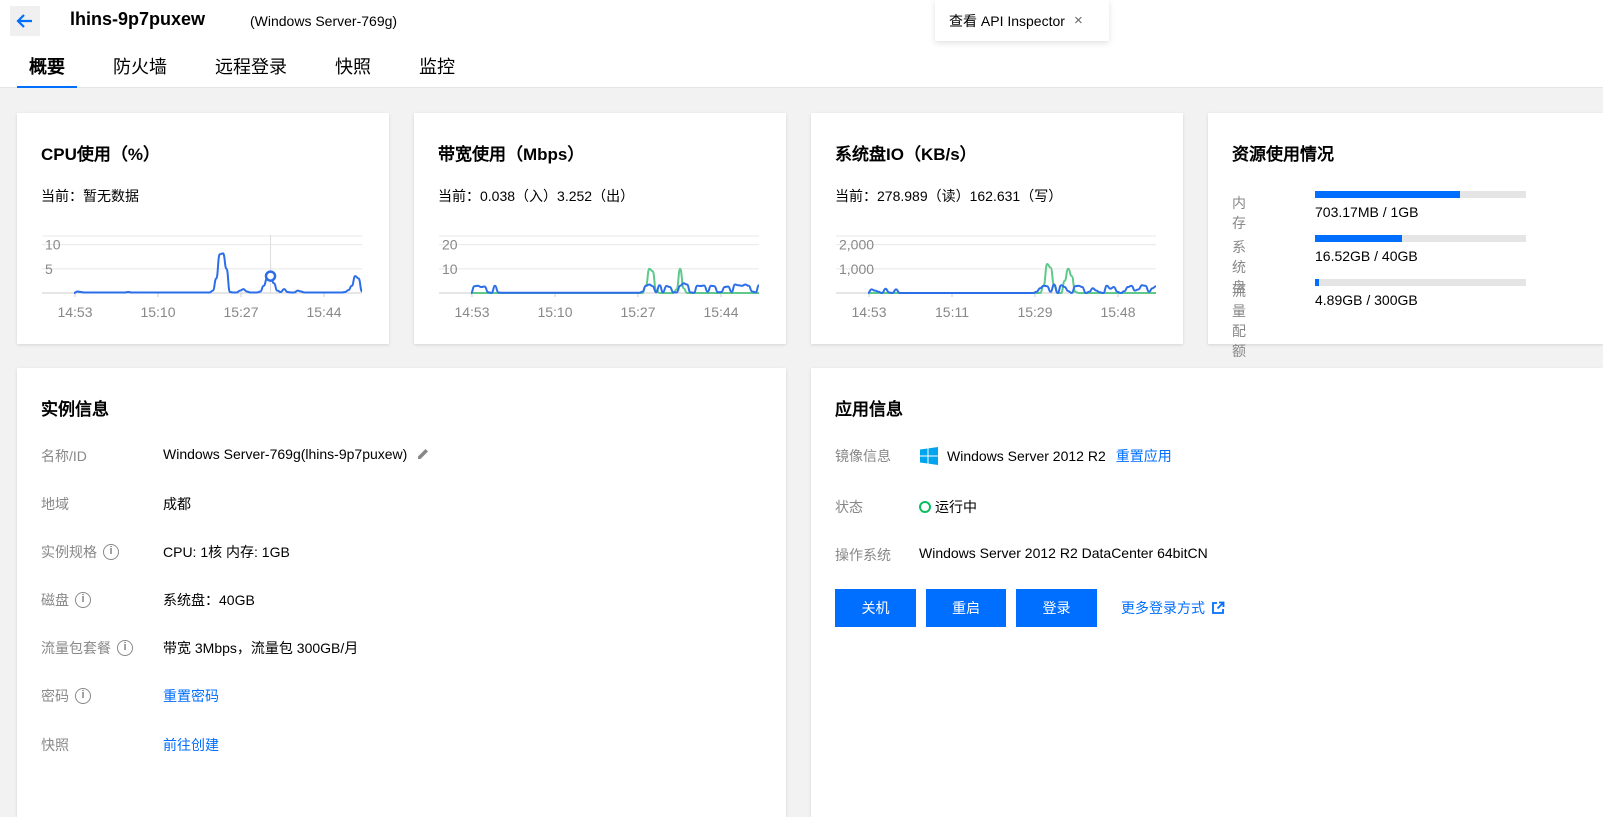 The height and width of the screenshot is (817, 1603). I want to click on more-login-label: 更多登录方式, so click(1163, 608).